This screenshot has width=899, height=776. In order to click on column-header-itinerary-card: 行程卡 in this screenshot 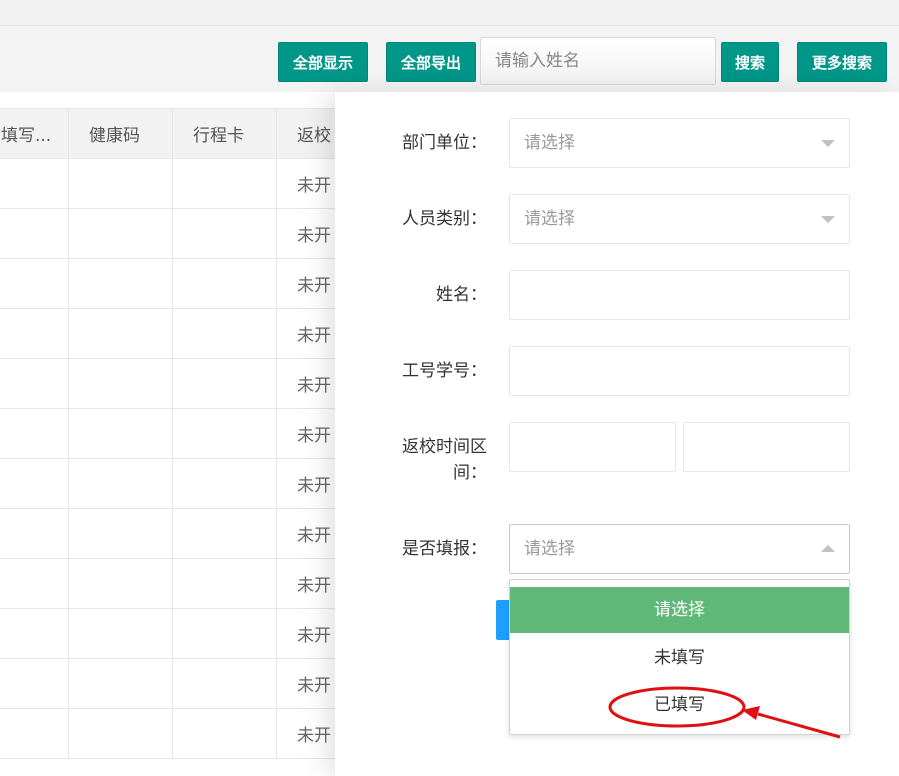, I will do `click(224, 133)`.